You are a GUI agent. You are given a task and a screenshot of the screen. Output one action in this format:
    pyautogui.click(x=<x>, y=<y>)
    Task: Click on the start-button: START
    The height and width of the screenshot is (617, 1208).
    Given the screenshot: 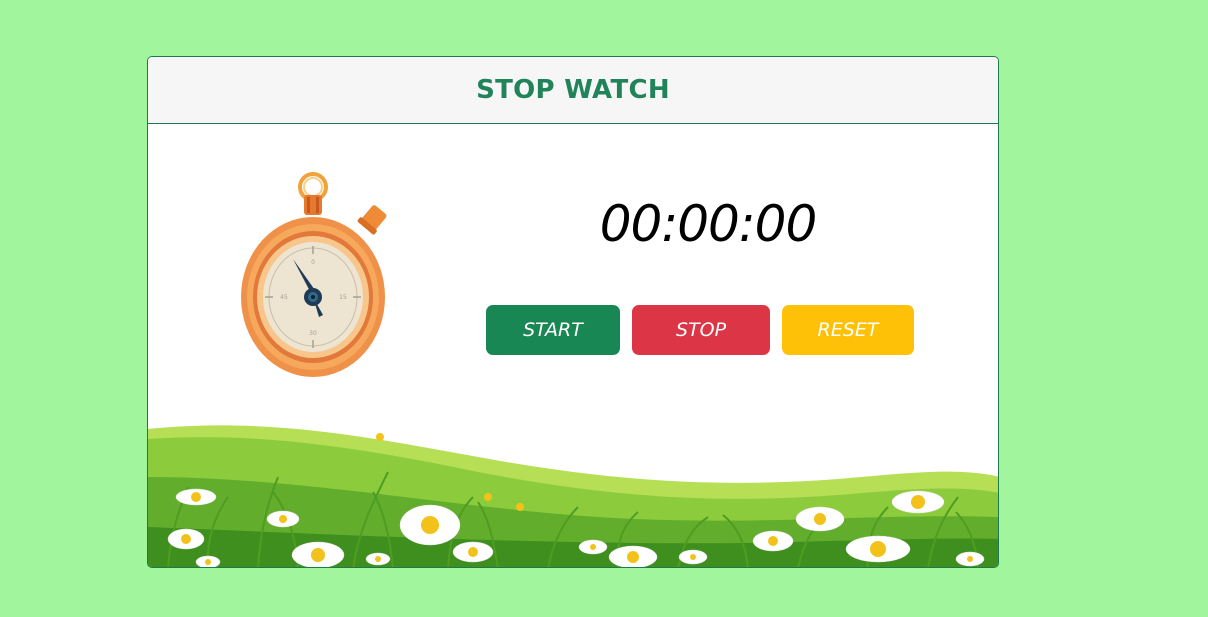 What is the action you would take?
    pyautogui.click(x=553, y=330)
    